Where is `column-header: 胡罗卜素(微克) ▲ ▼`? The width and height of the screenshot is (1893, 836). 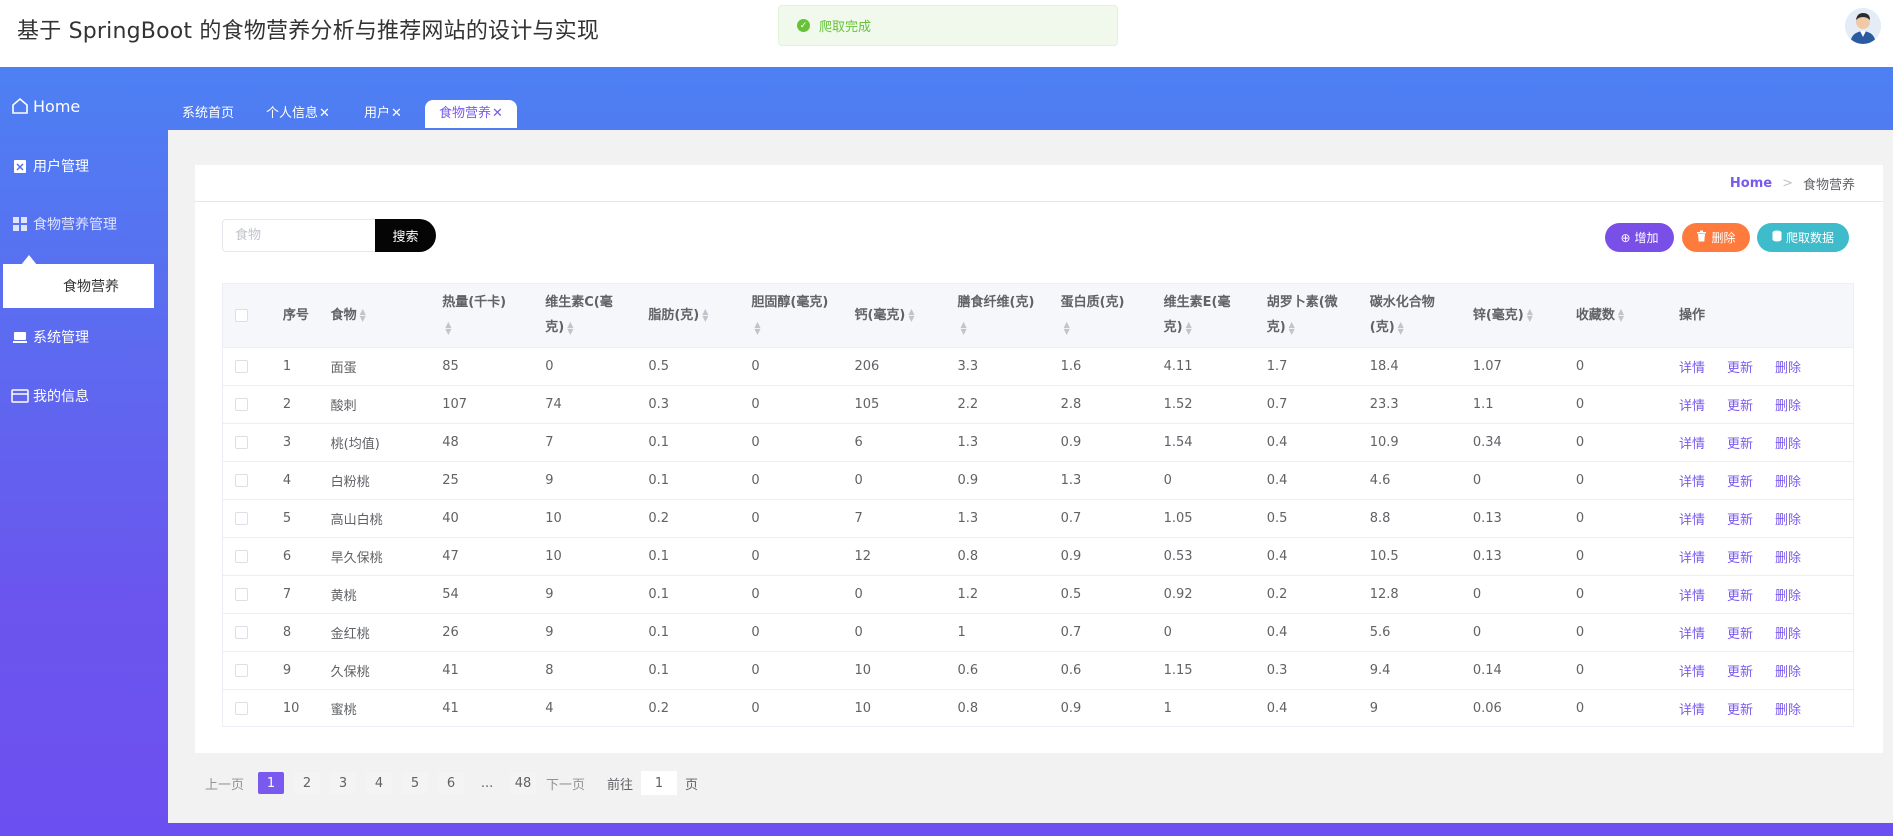 column-header: 胡罗卜素(微克) ▲ ▼ is located at coordinates (1306, 315).